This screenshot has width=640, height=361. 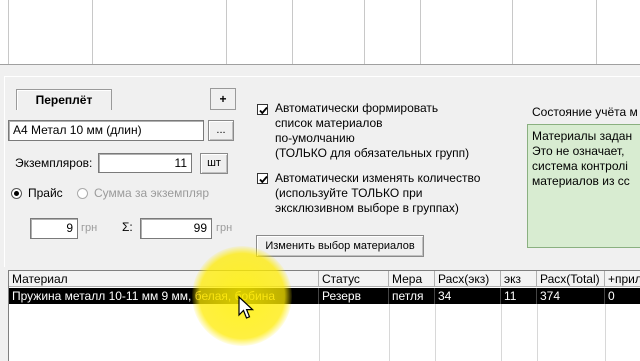 I want to click on price-radio-label: Прайс, so click(x=45, y=193).